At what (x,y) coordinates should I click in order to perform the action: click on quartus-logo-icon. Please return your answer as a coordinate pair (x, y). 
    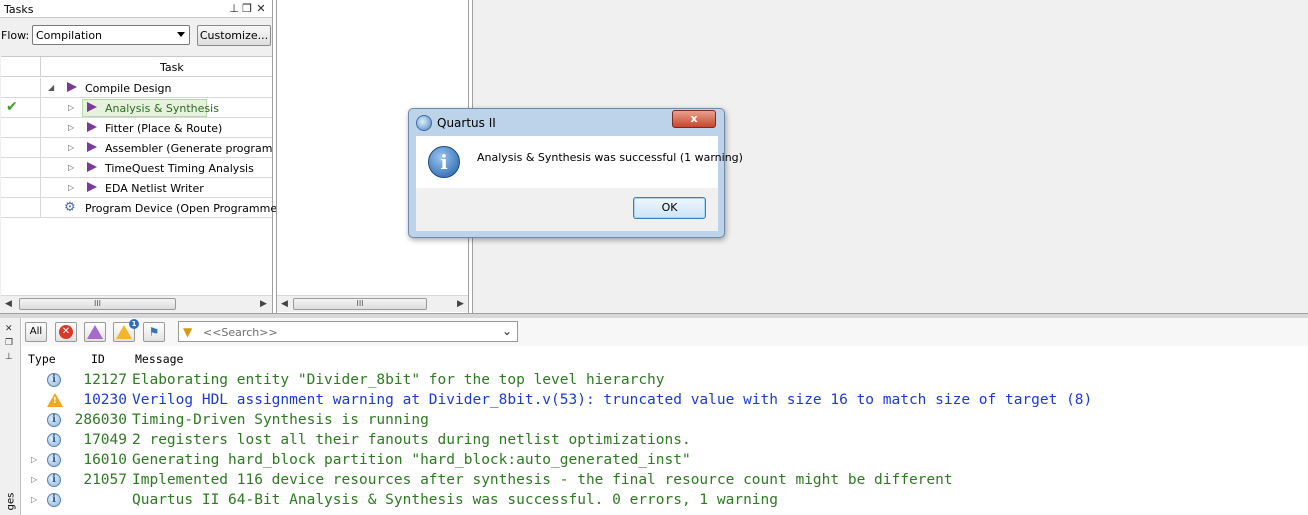
    Looking at the image, I should click on (424, 123).